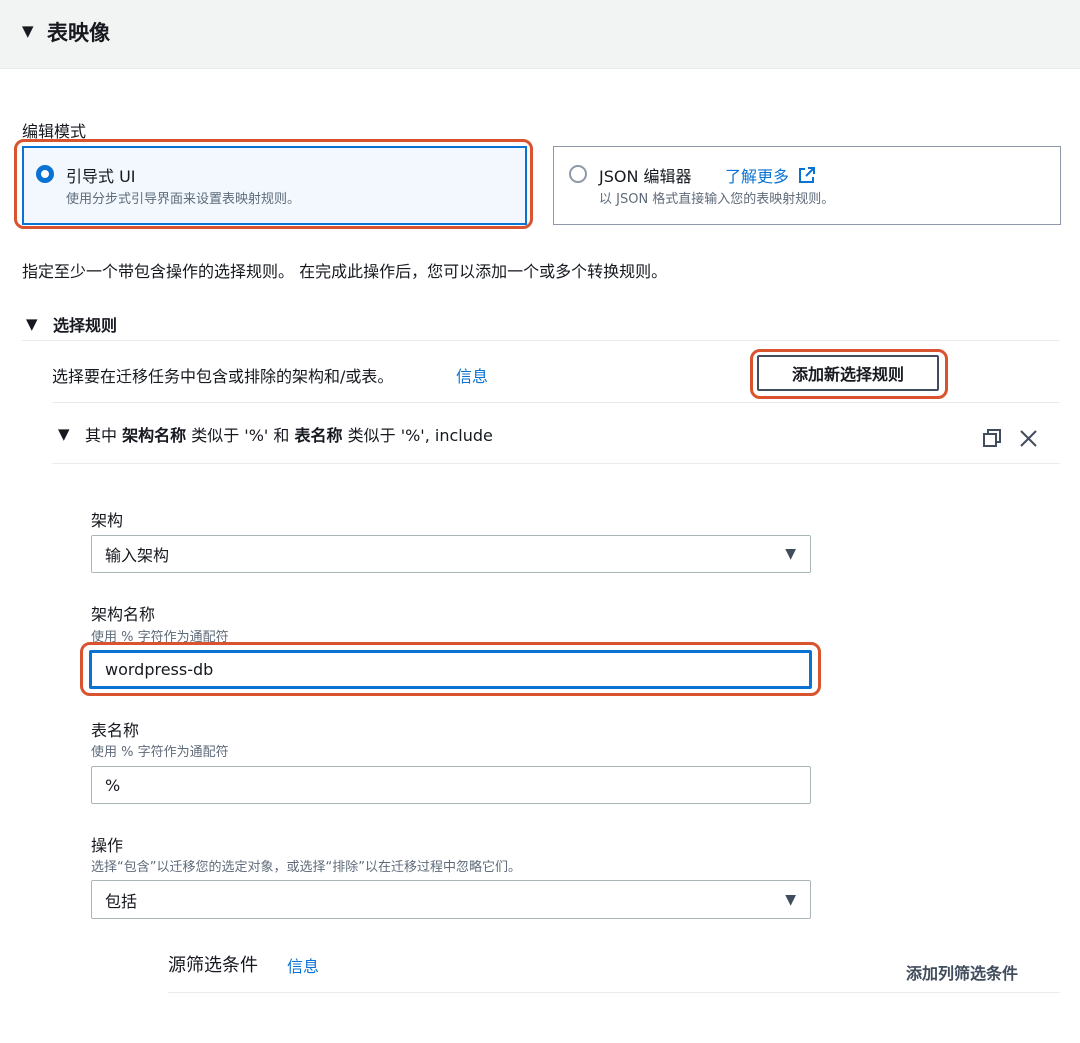 The height and width of the screenshot is (1043, 1080). I want to click on highlight-add-rule-button, so click(849, 374).